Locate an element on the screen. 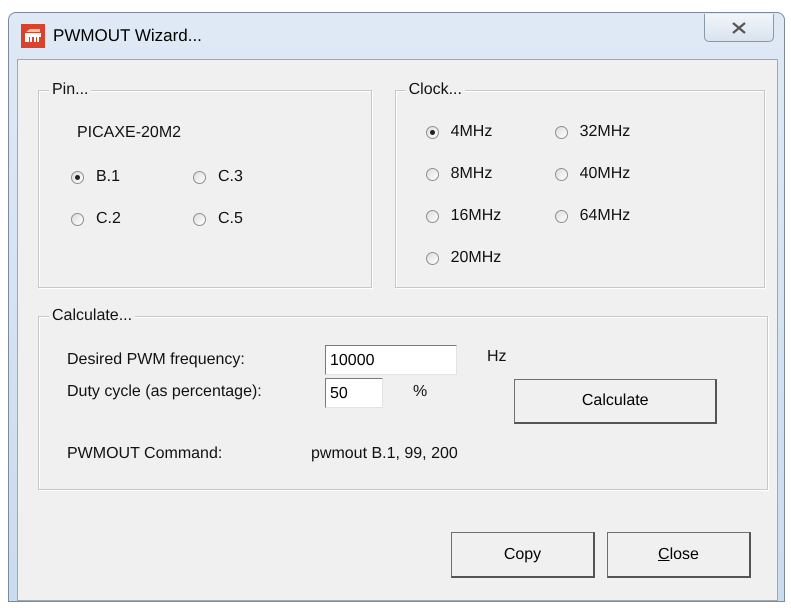 The height and width of the screenshot is (608, 791). radio-option: 4MHz is located at coordinates (459, 132).